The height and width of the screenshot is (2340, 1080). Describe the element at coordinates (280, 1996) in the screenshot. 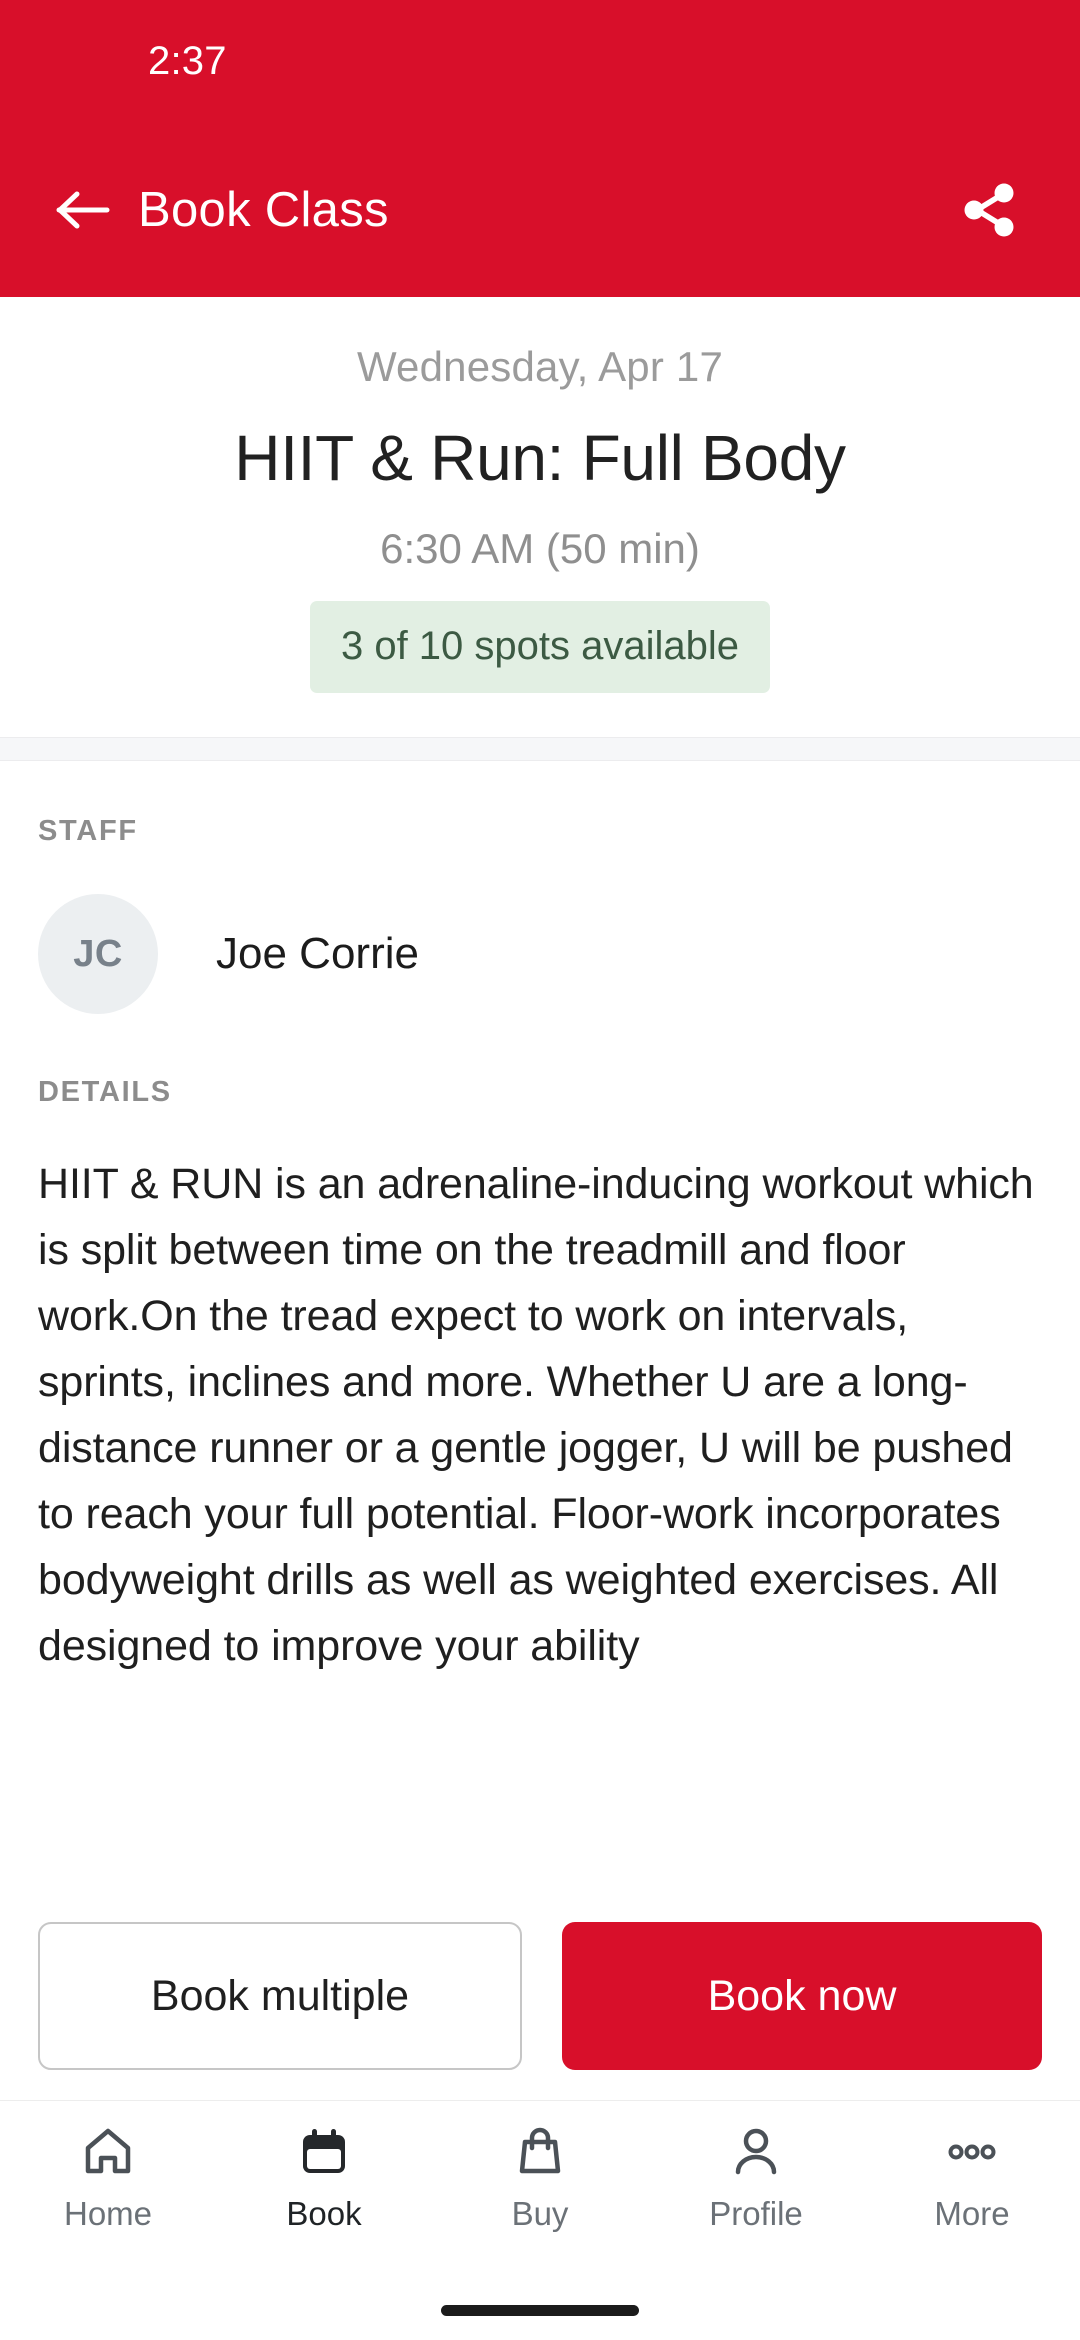

I see `book-multiple-button: Book multiple` at that location.